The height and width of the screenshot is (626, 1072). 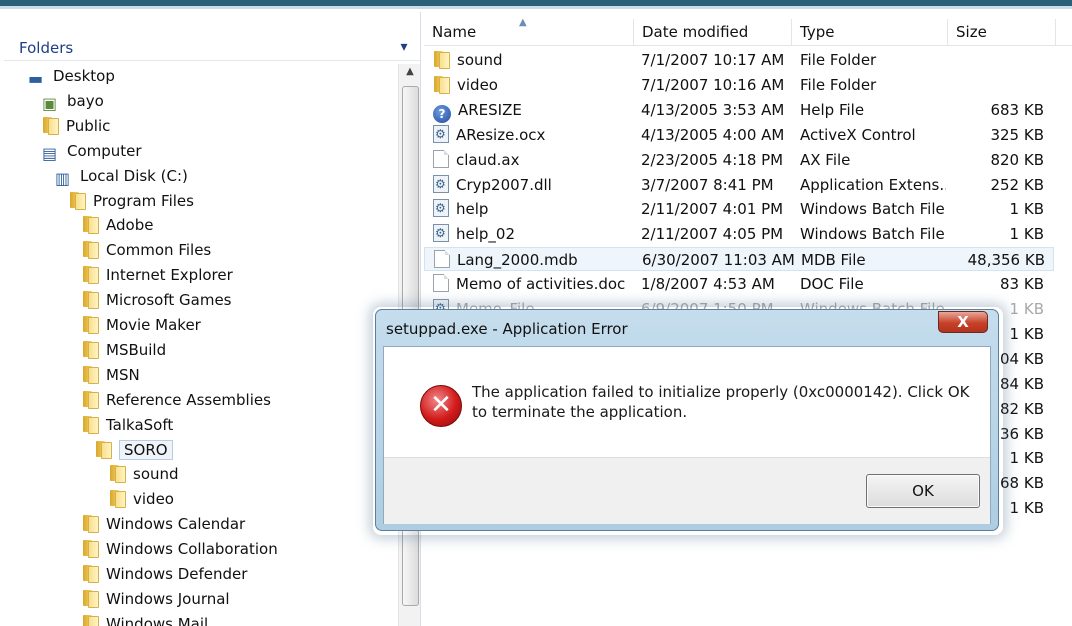 What do you see at coordinates (180, 549) in the screenshot?
I see `sidebar-item-windows-collaboration: Windows Collaboration` at bounding box center [180, 549].